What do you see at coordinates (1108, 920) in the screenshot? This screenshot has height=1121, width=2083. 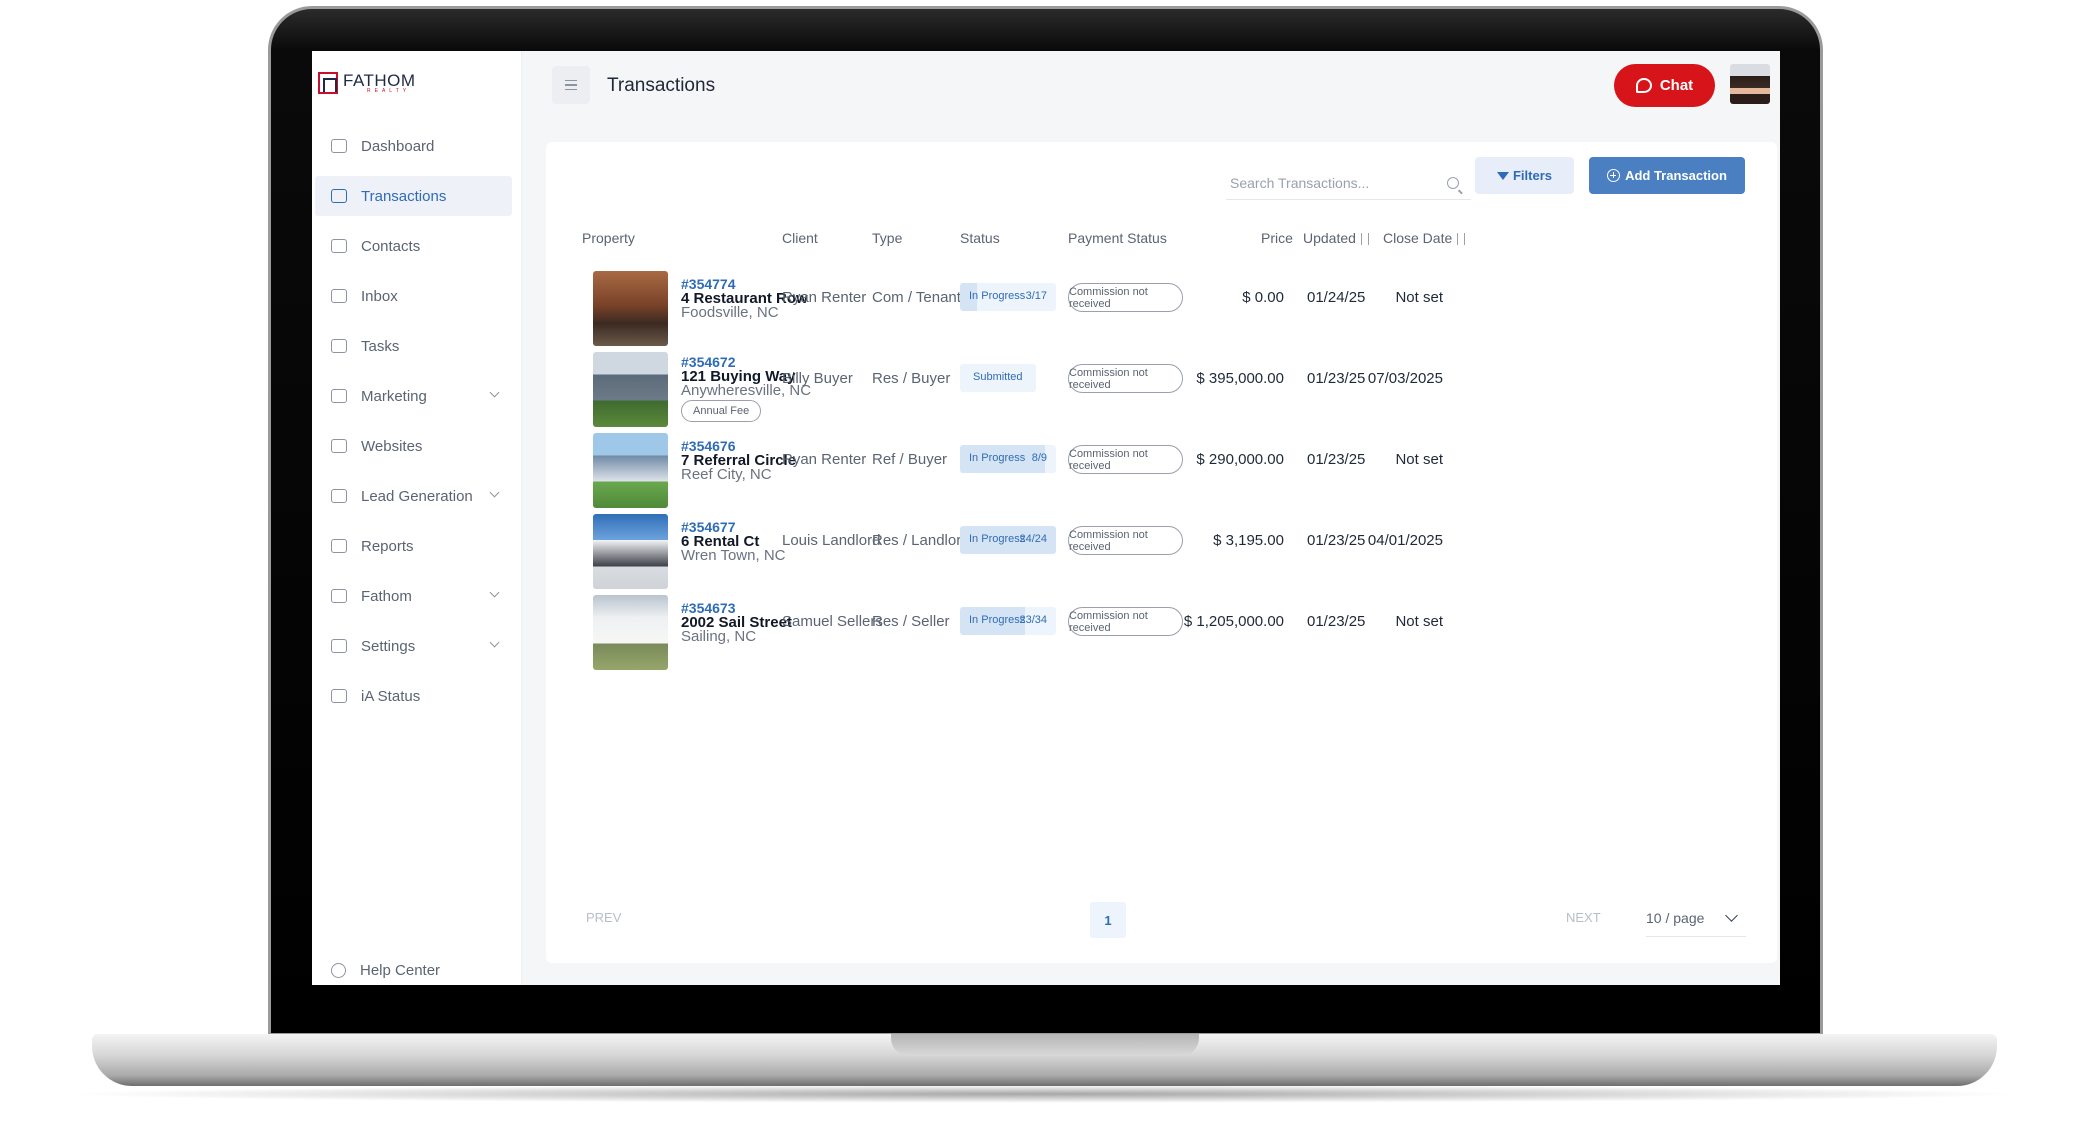 I see `page-number-button: 1` at bounding box center [1108, 920].